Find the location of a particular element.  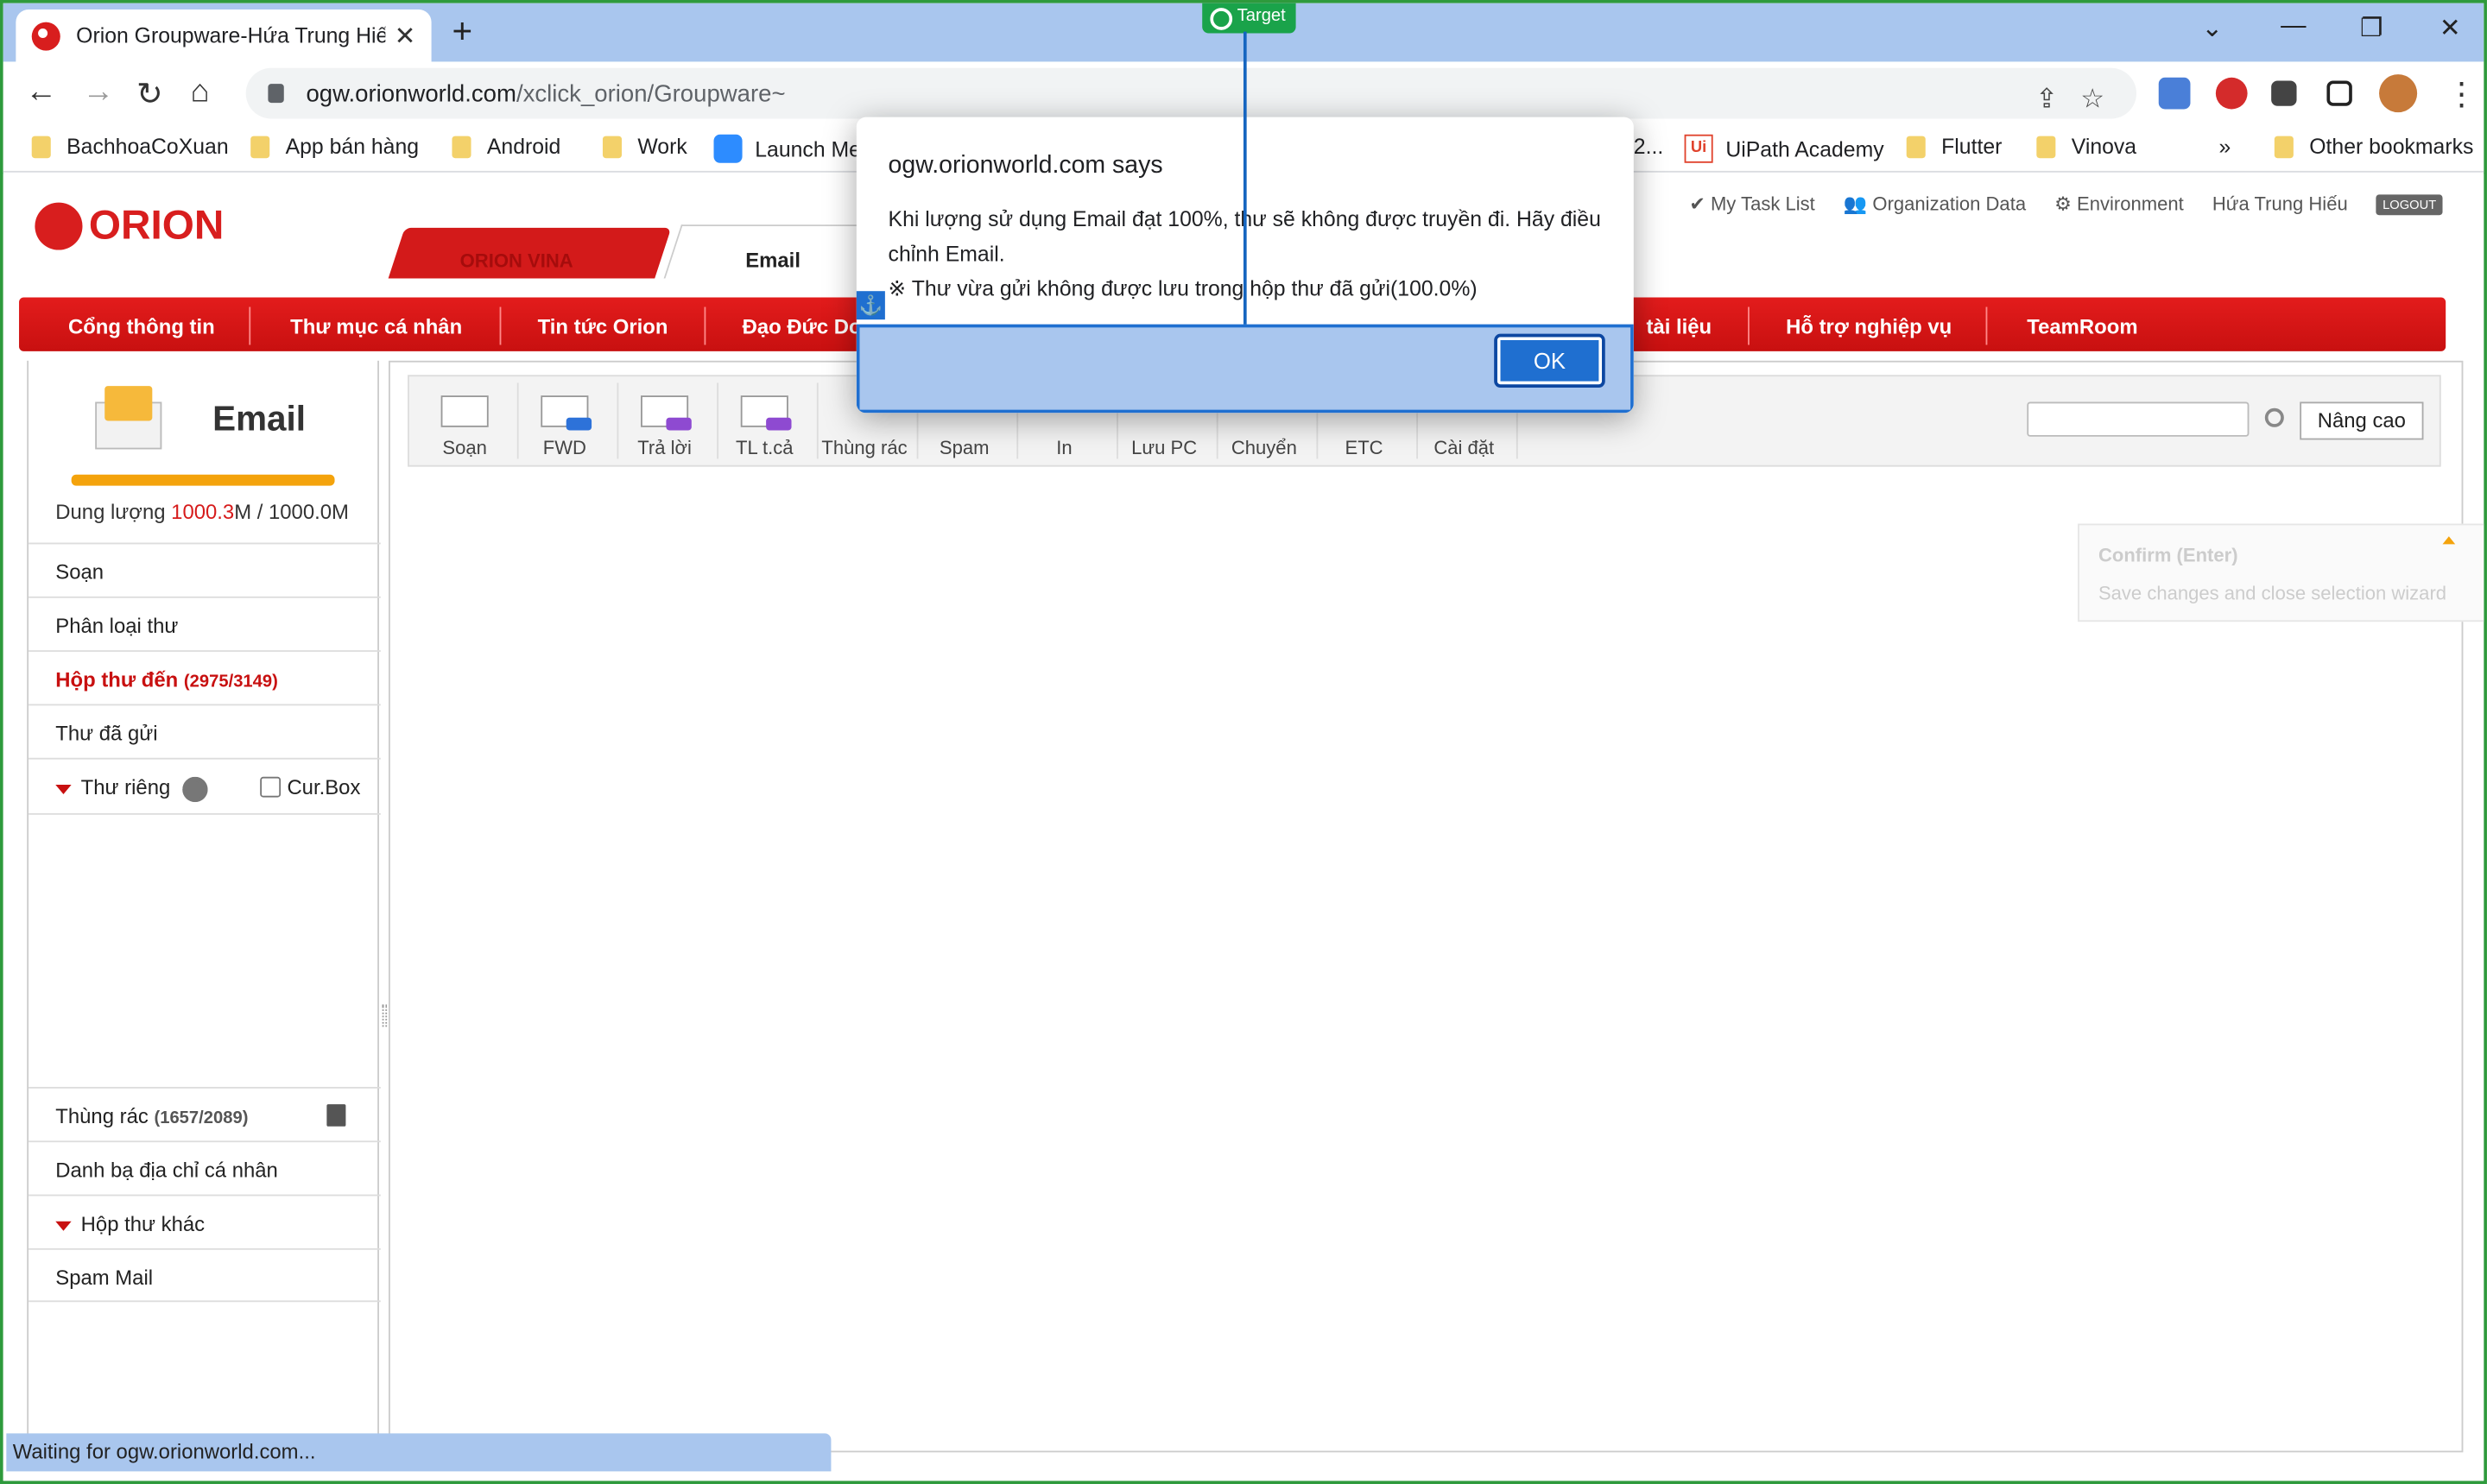

extensions-puzzle-icon is located at coordinates (2284, 93).